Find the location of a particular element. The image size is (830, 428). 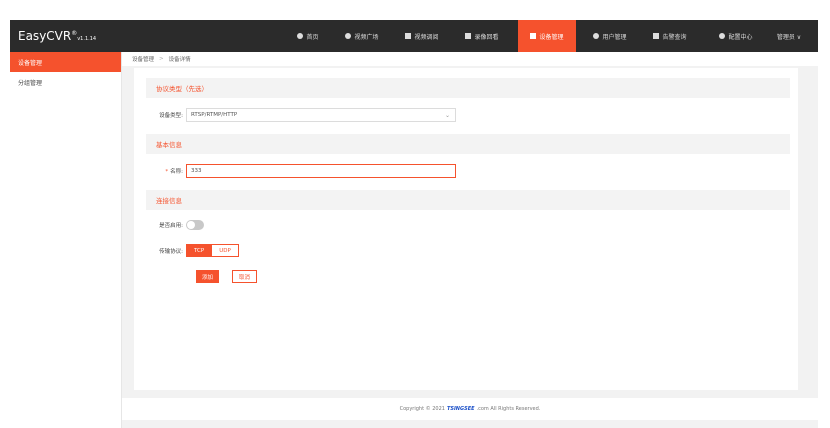

footer-suffix: .com All Rights Reserved. is located at coordinates (508, 409).